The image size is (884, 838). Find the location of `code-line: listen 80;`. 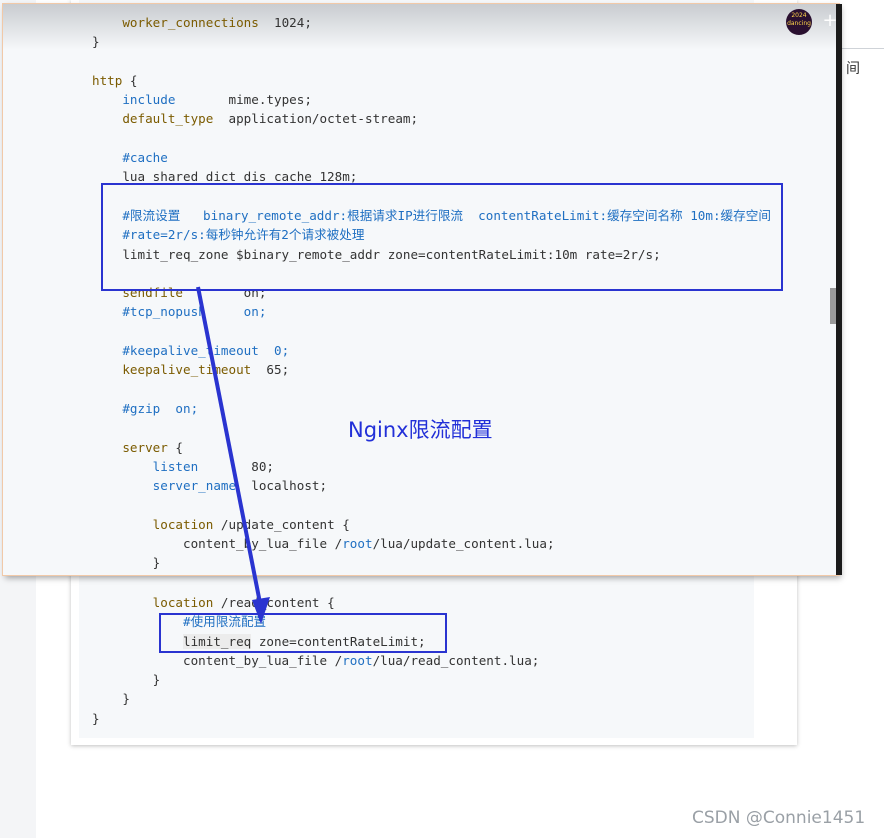

code-line: listen 80; is located at coordinates (183, 466).